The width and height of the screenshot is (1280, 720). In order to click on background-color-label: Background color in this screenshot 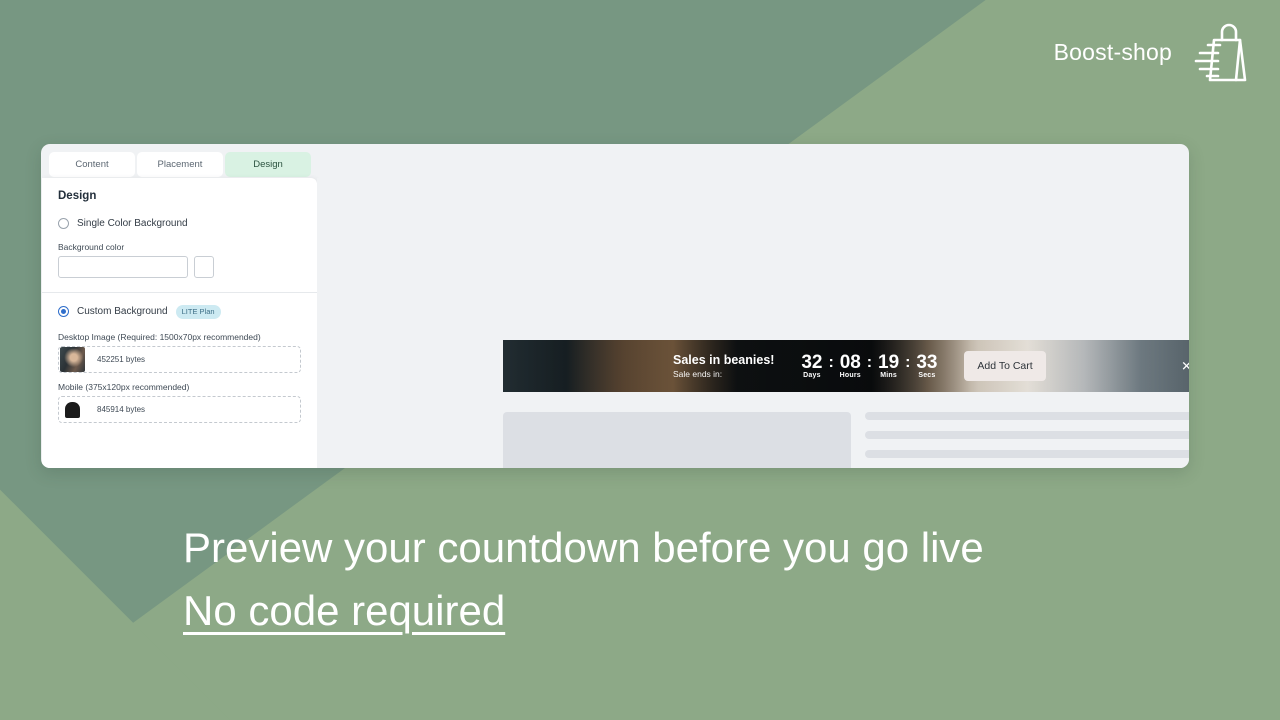, I will do `click(91, 247)`.